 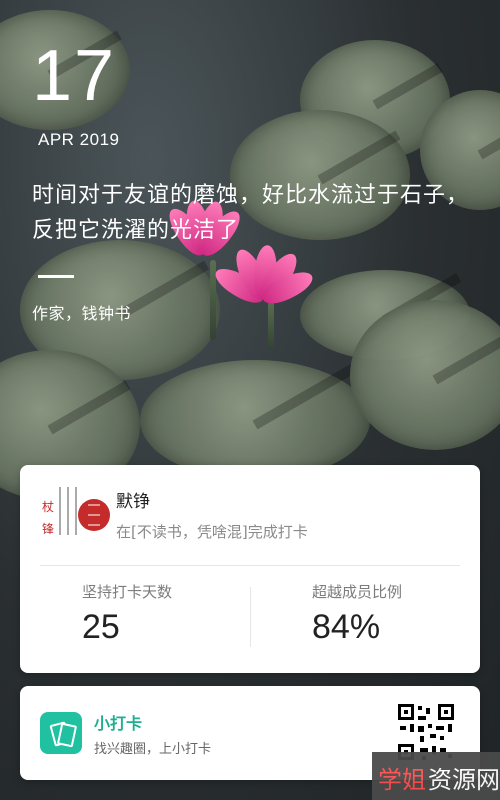 I want to click on lotus-stem, so click(x=271, y=325).